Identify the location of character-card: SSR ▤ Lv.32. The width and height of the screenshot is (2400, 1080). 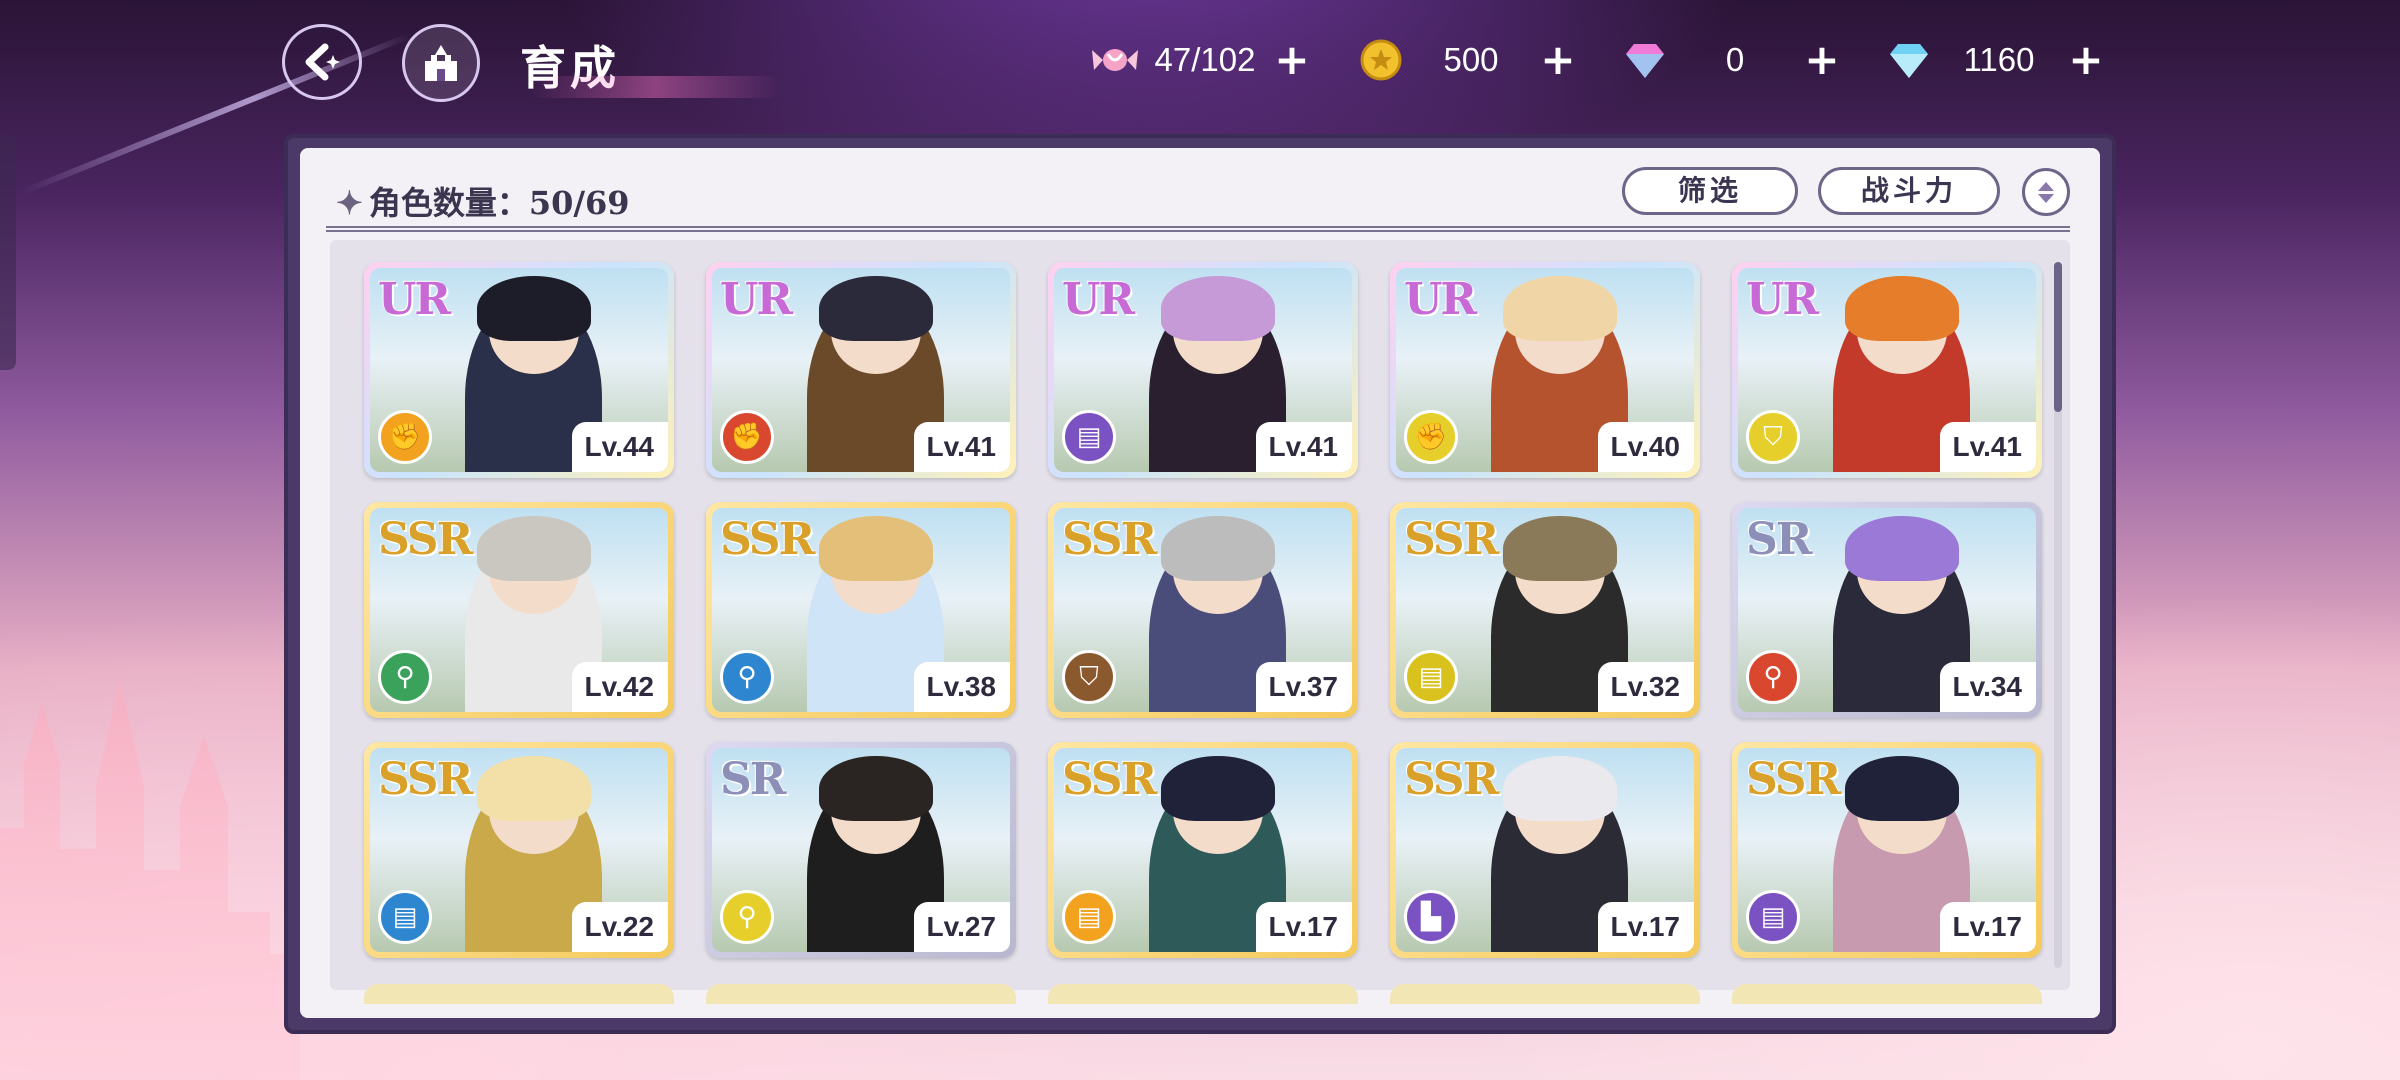
(1545, 610).